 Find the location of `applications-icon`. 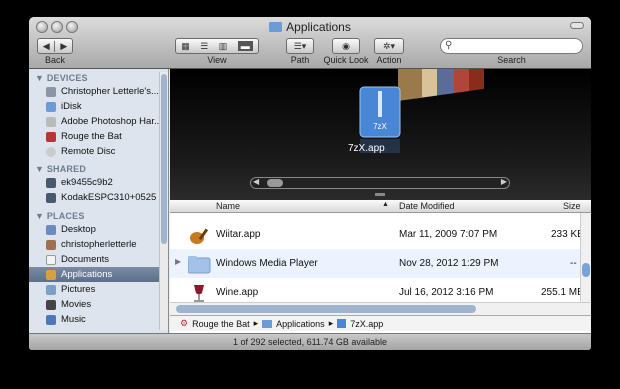

applications-icon is located at coordinates (51, 274).